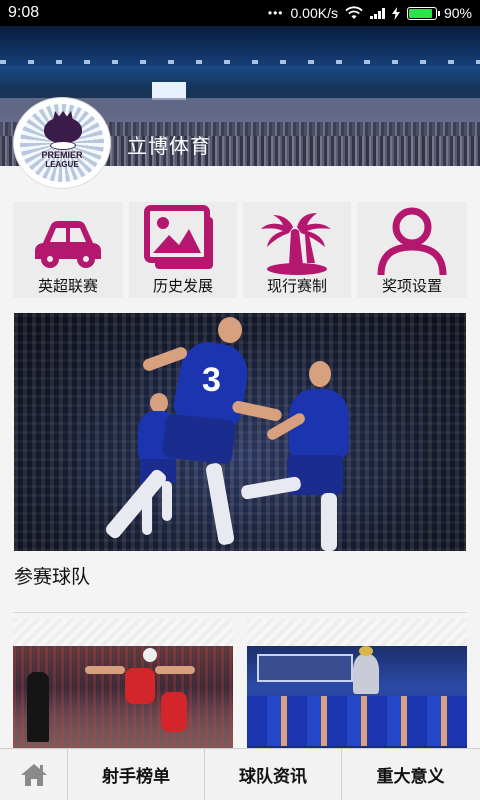 The width and height of the screenshot is (480, 800). What do you see at coordinates (62, 155) in the screenshot?
I see `logo-text-line1: PREMIER` at bounding box center [62, 155].